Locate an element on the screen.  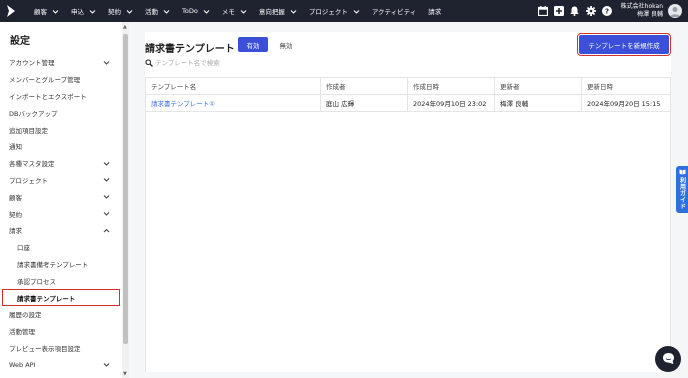
table-cell: 梅澤 良輔 is located at coordinates (538, 103).